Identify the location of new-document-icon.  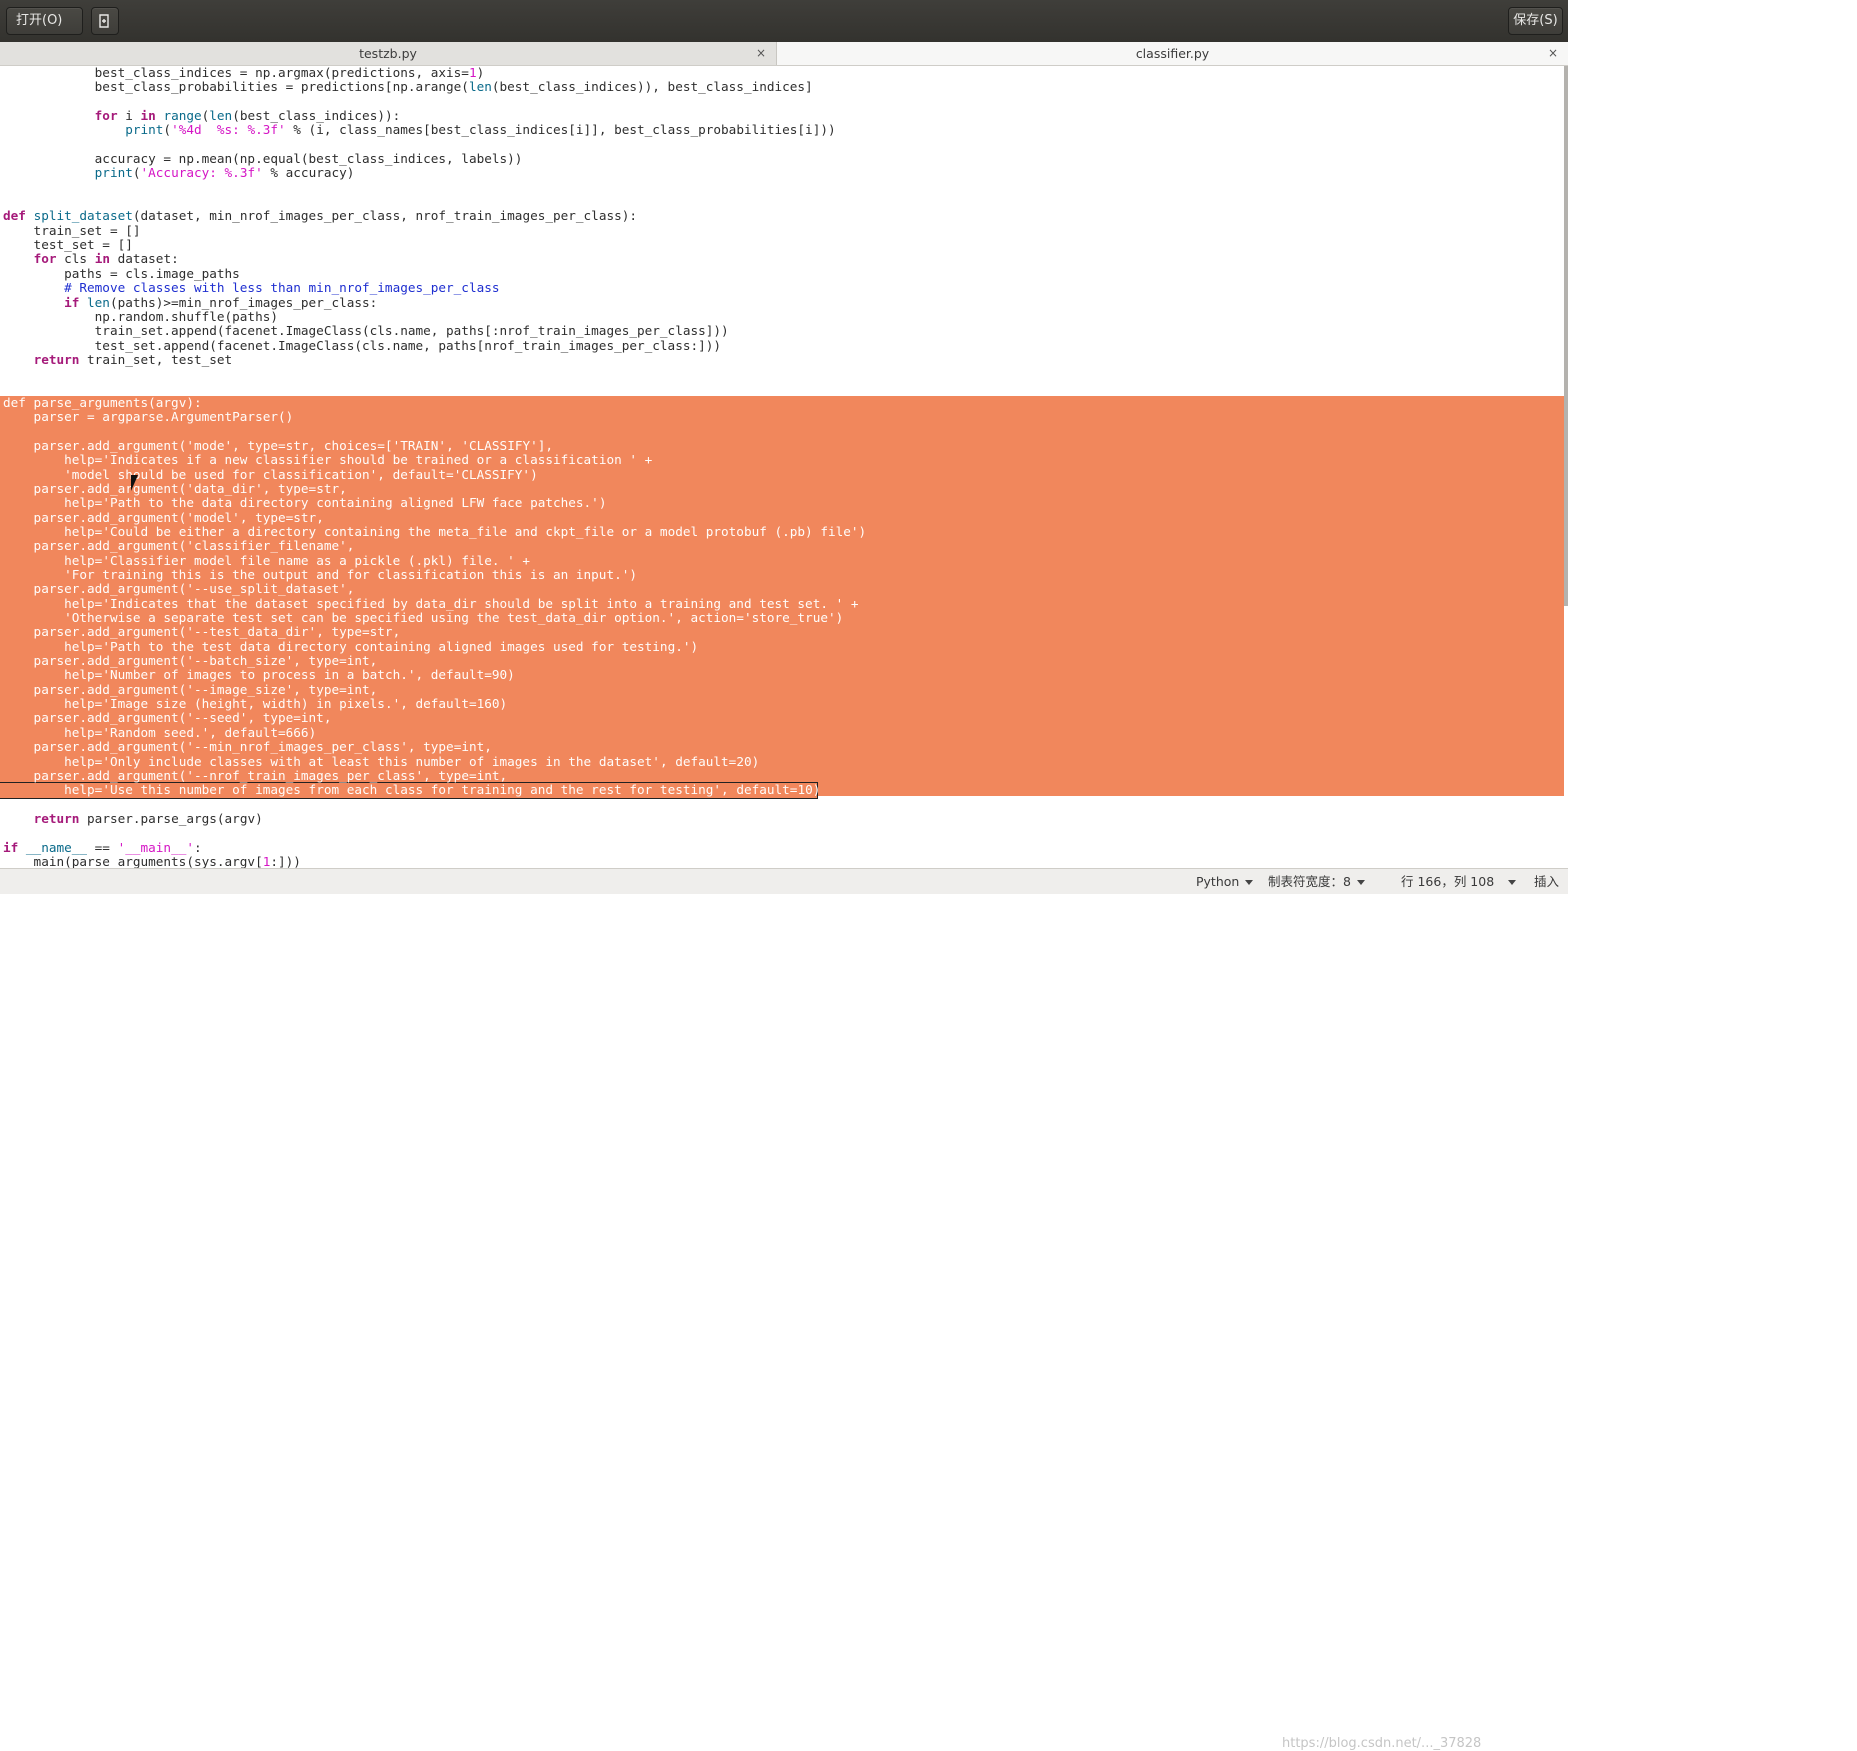
(104, 21).